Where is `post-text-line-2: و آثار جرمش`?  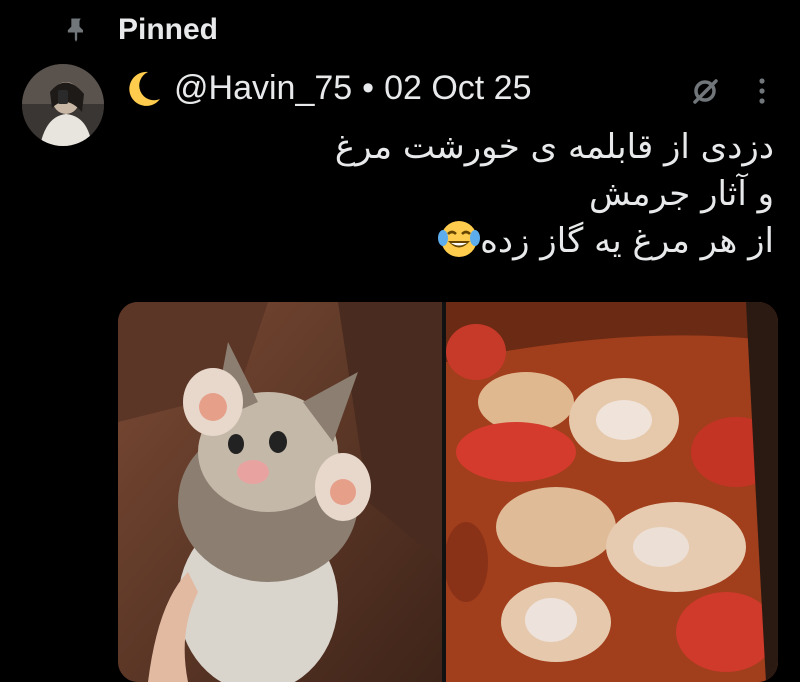 post-text-line-2: و آثار جرمش is located at coordinates (681, 194).